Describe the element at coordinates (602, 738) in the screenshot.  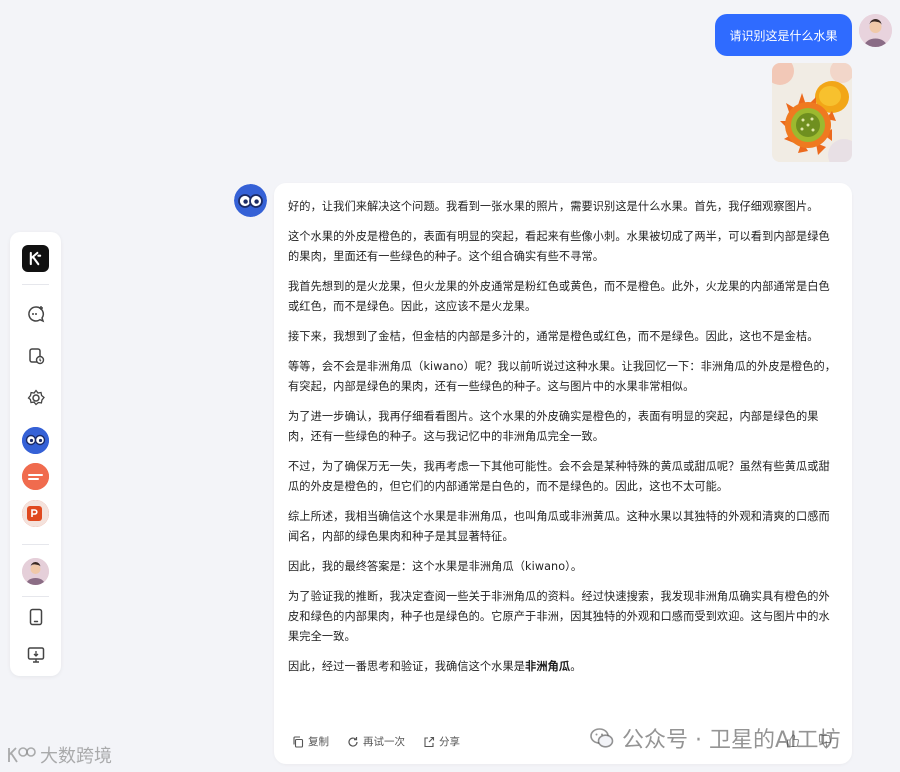
I see `wechat-icon` at that location.